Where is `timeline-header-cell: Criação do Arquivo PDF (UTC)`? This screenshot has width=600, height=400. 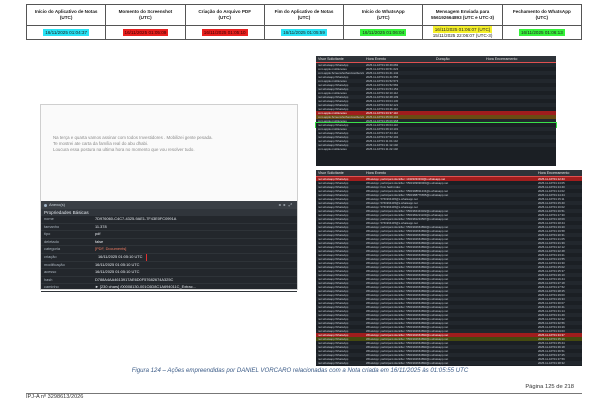
timeline-header-cell: Criação do Arquivo PDF (UTC) is located at coordinates (224, 15).